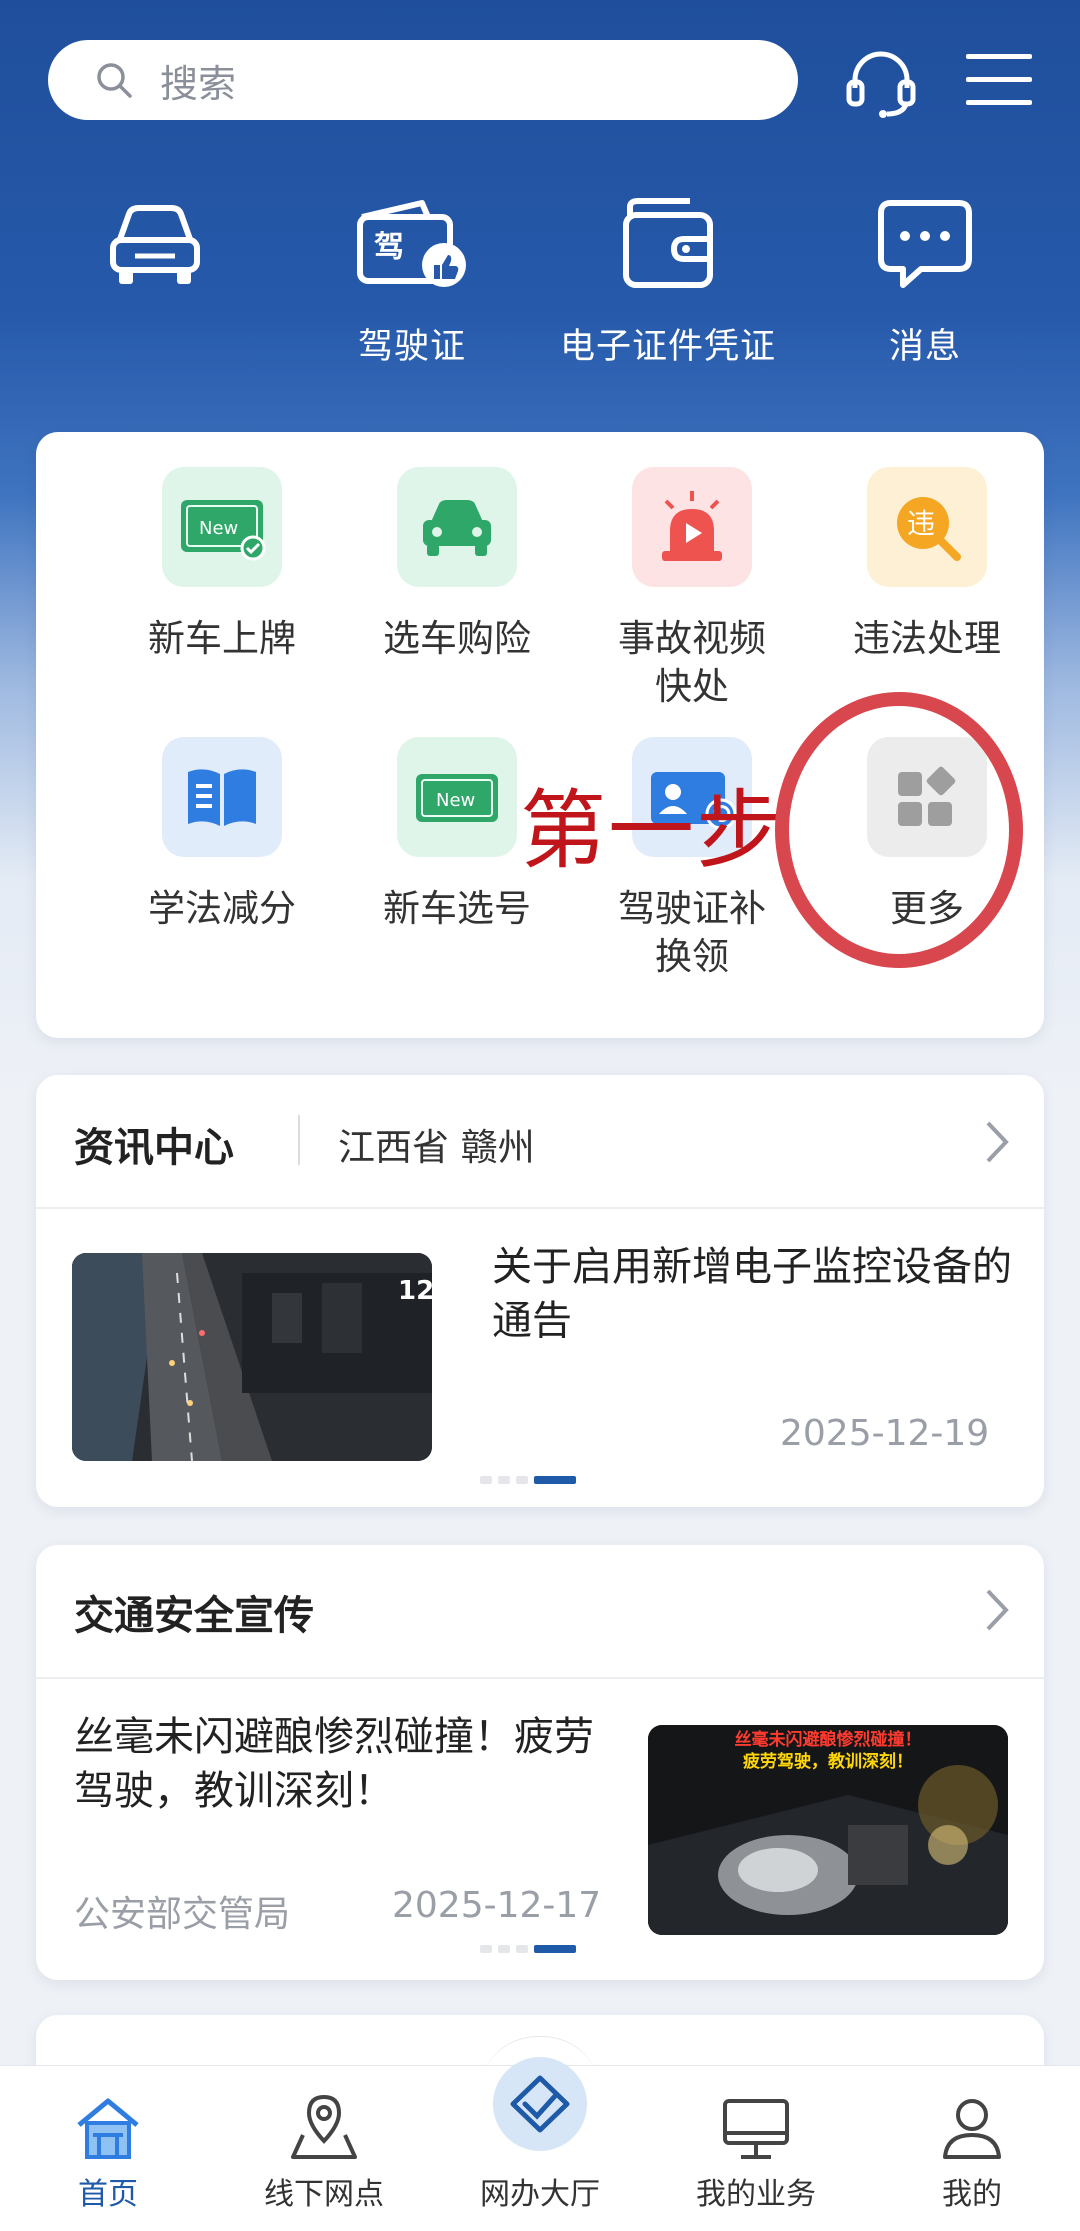 The width and height of the screenshot is (1080, 2231). I want to click on thumb-caption-1: 丝毫未闪避酿惨烈碰撞！, so click(828, 1740).